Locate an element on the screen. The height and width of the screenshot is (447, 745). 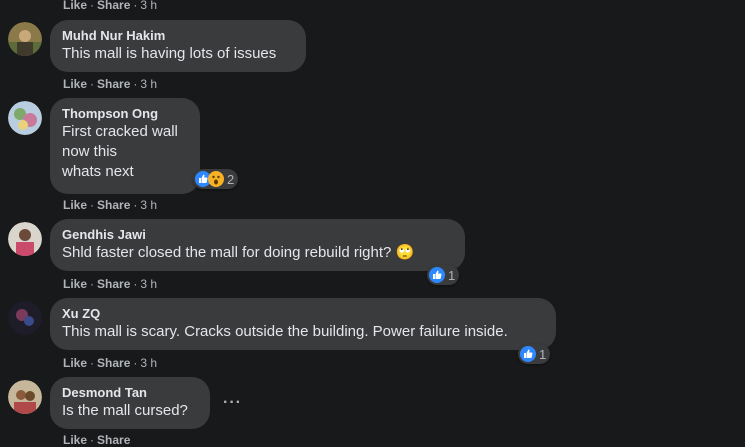
comment-author: Gendhis Jawi is located at coordinates (257, 235).